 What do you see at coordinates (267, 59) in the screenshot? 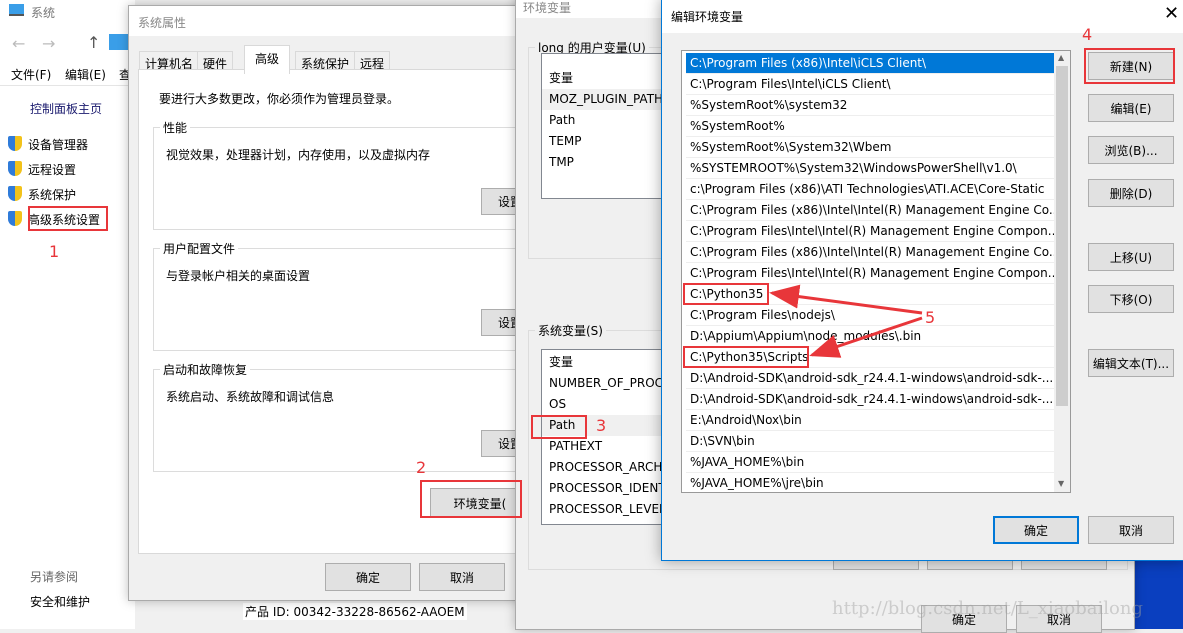
I see `tab-advanced: 高级` at bounding box center [267, 59].